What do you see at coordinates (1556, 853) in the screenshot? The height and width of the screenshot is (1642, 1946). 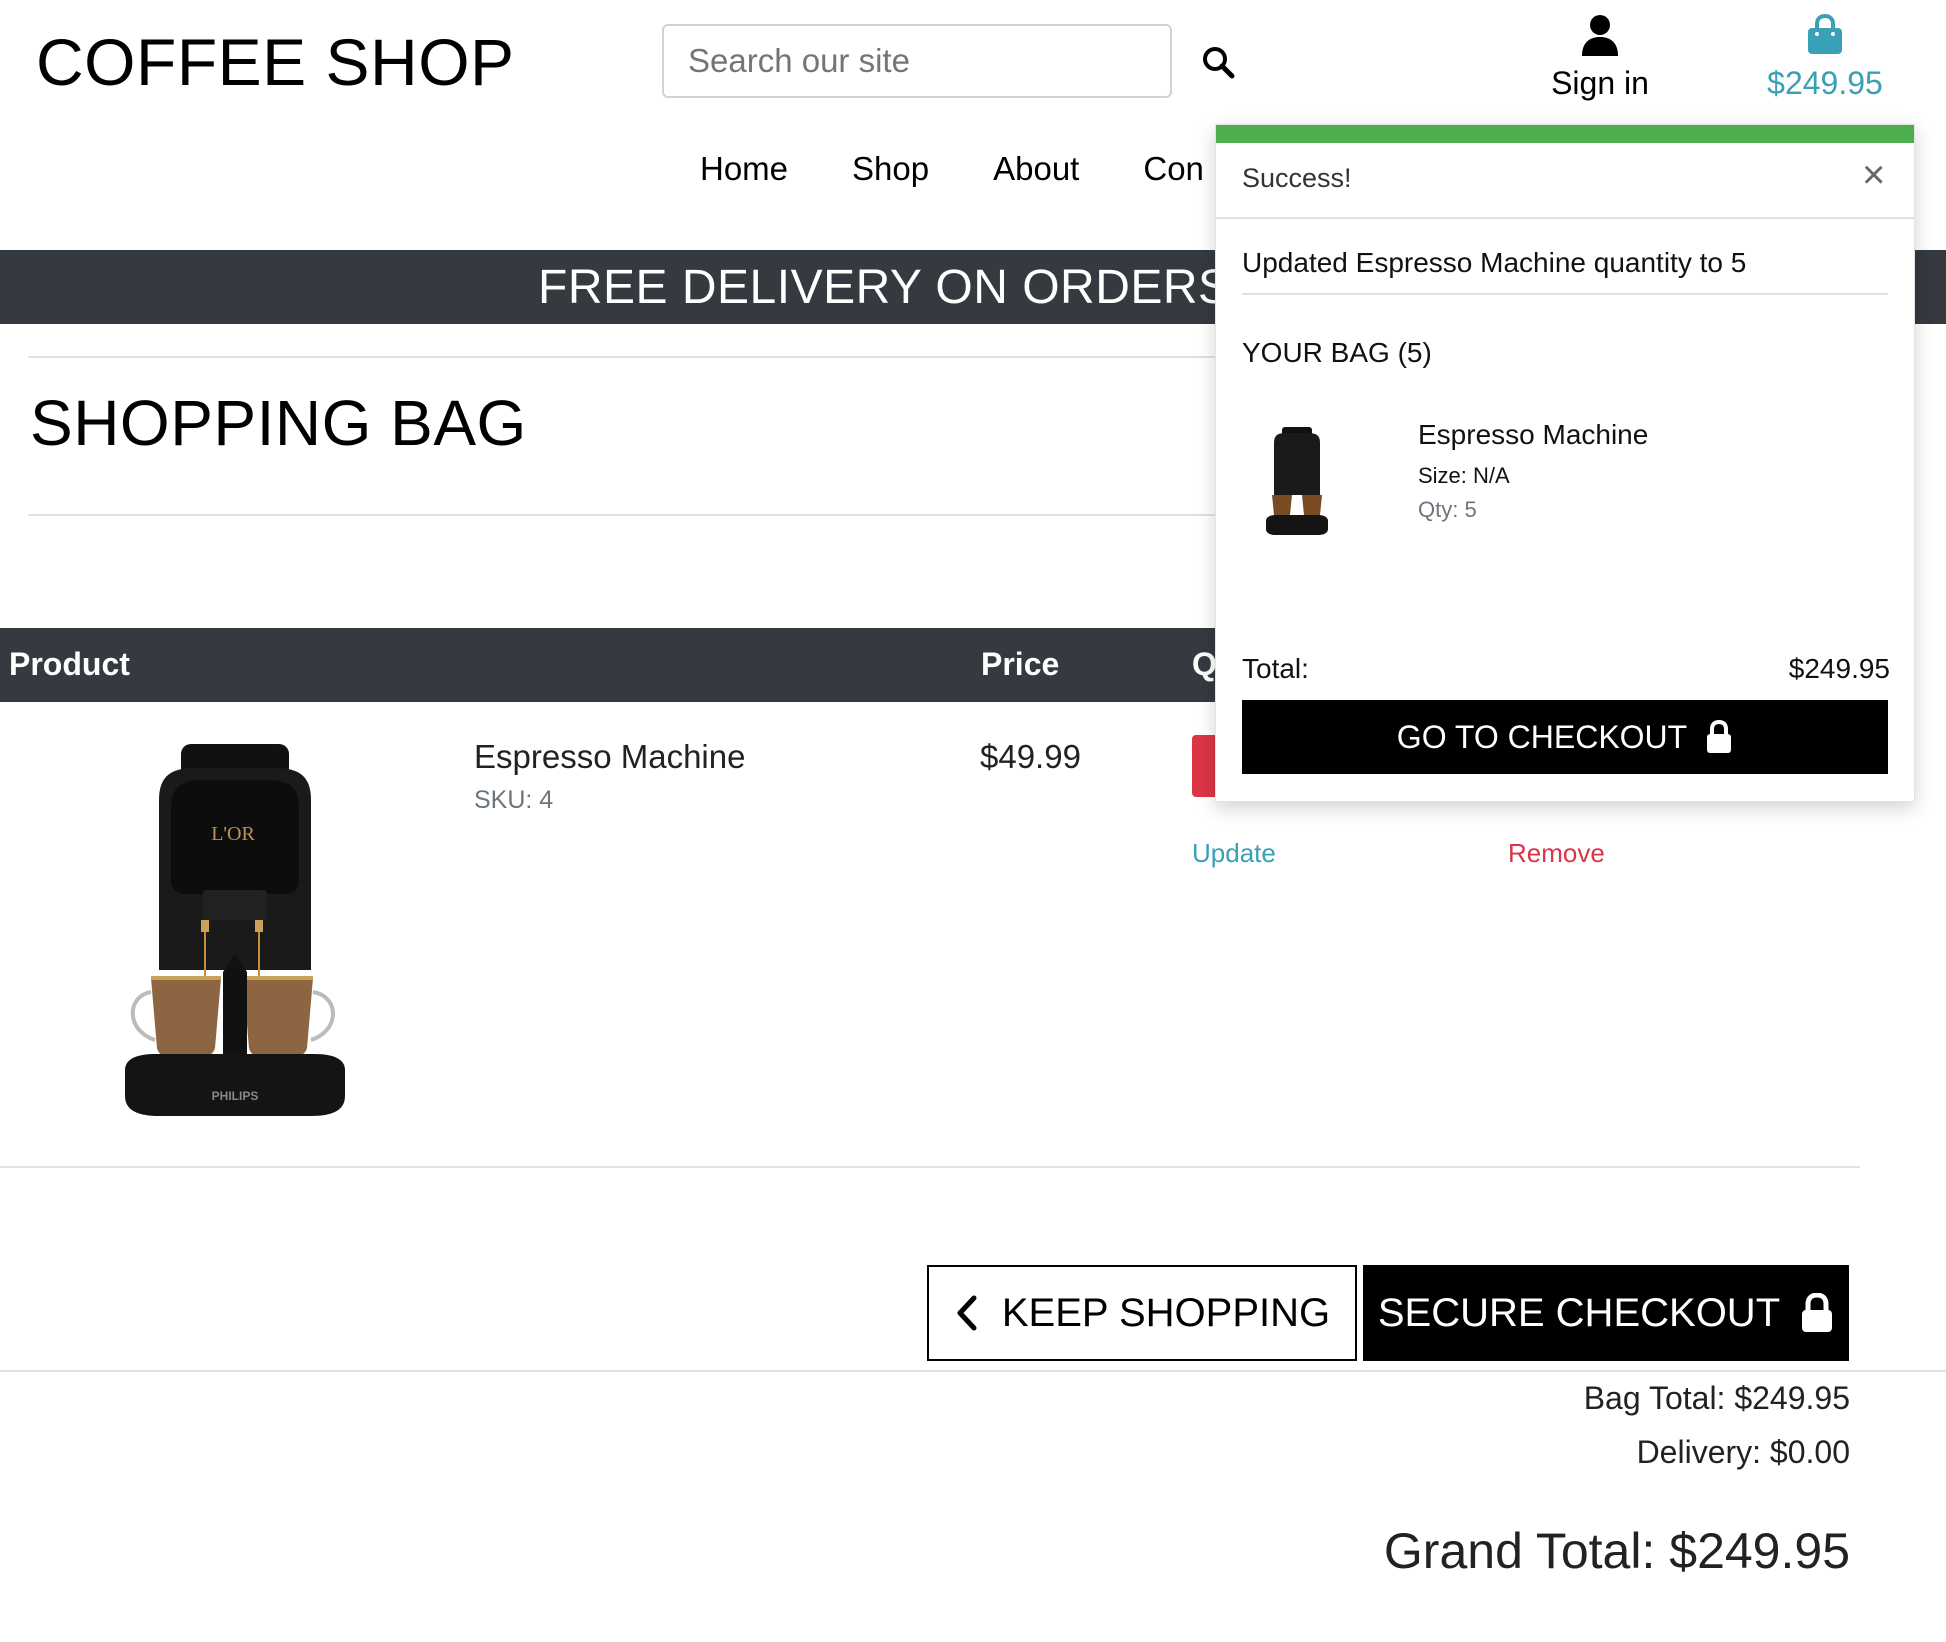 I see `remove-link: Remove` at bounding box center [1556, 853].